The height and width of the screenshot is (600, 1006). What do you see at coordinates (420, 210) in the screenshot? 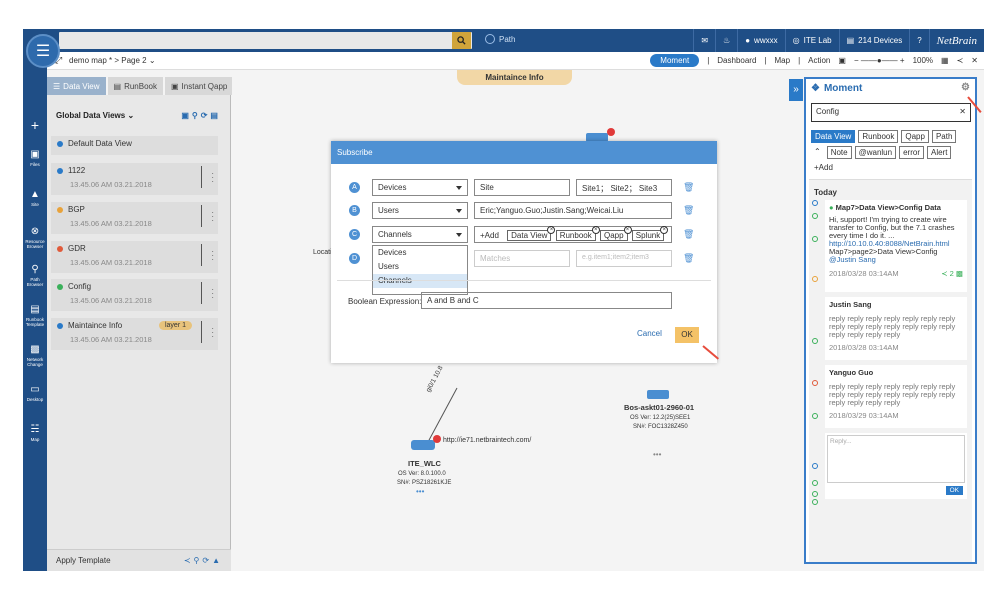
I see `condition-type-select: Users` at bounding box center [420, 210].